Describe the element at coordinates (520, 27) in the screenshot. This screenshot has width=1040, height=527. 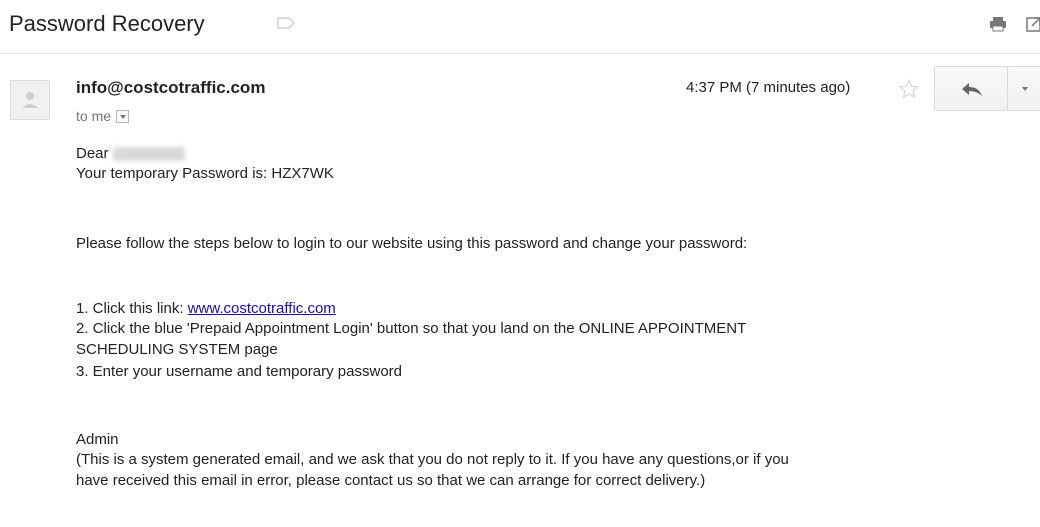
I see `email-header: Password Recovery` at that location.